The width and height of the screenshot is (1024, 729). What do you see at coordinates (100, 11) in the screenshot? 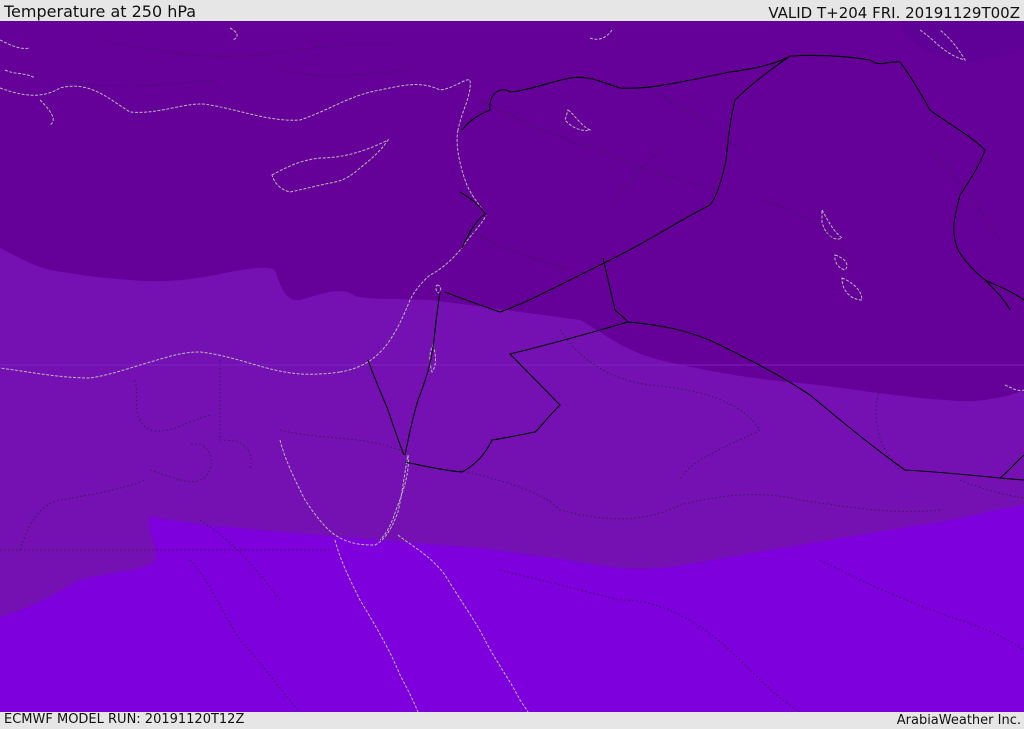
I see `map-title: Temperature at 250 hPa` at bounding box center [100, 11].